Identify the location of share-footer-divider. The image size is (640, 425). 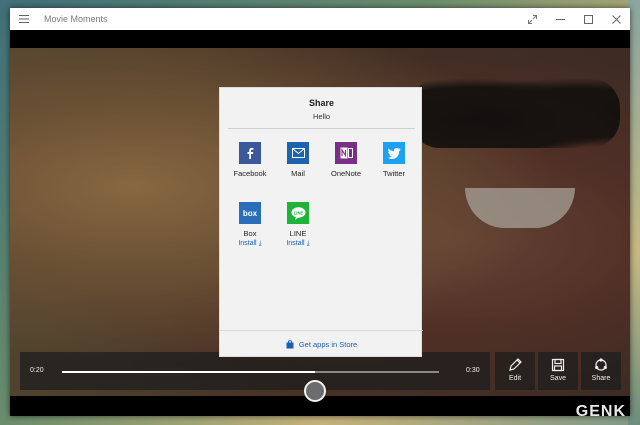
(321, 330).